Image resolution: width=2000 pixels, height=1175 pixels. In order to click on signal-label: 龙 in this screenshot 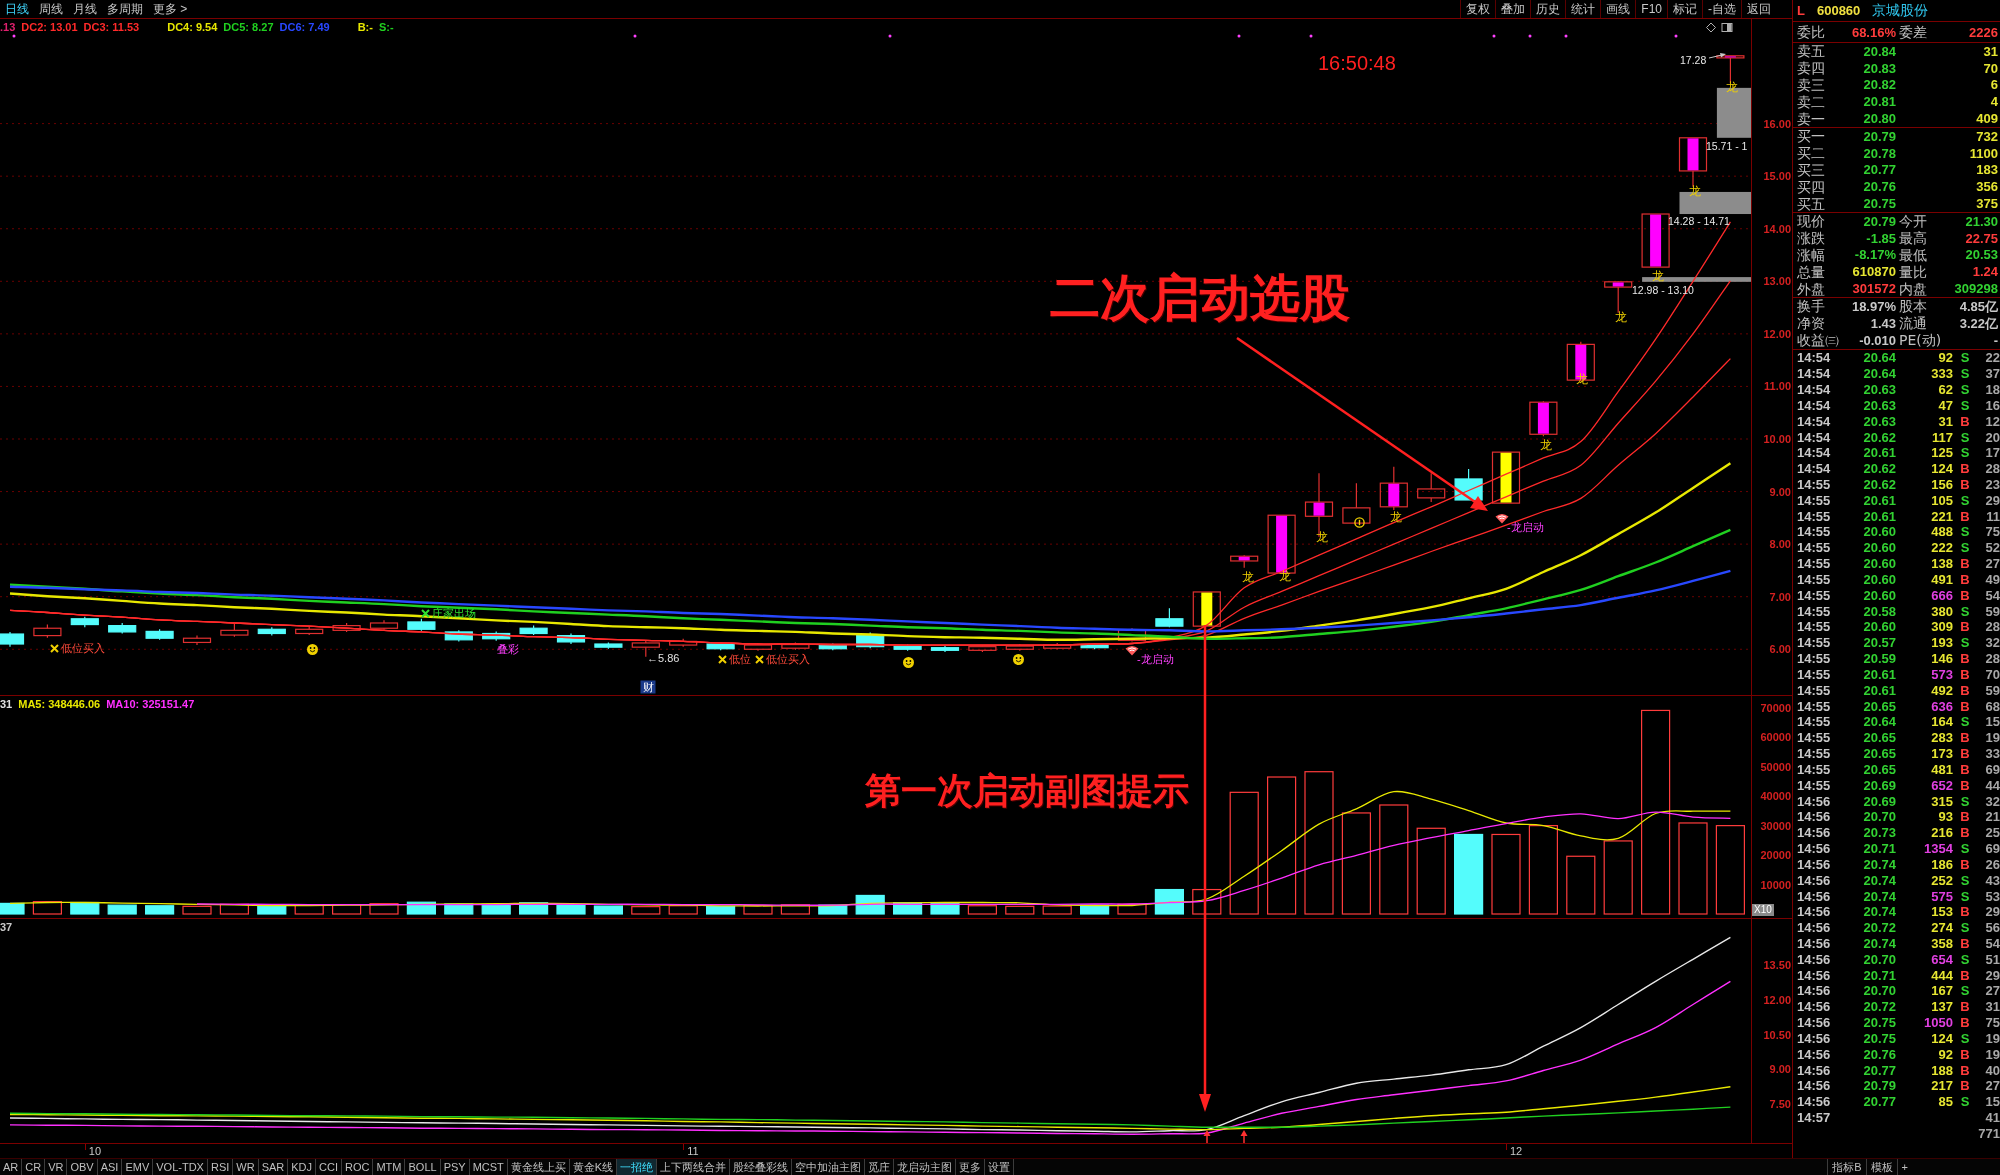, I will do `click(1658, 277)`.